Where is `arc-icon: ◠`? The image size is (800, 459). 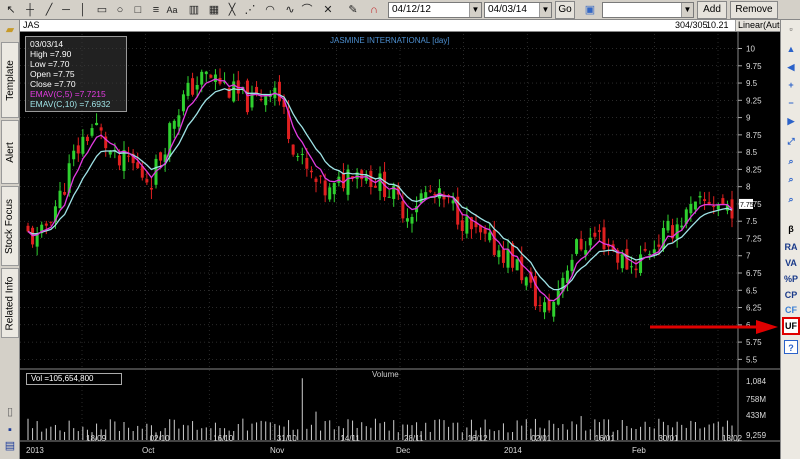
arc-icon: ◠ is located at coordinates (270, 10).